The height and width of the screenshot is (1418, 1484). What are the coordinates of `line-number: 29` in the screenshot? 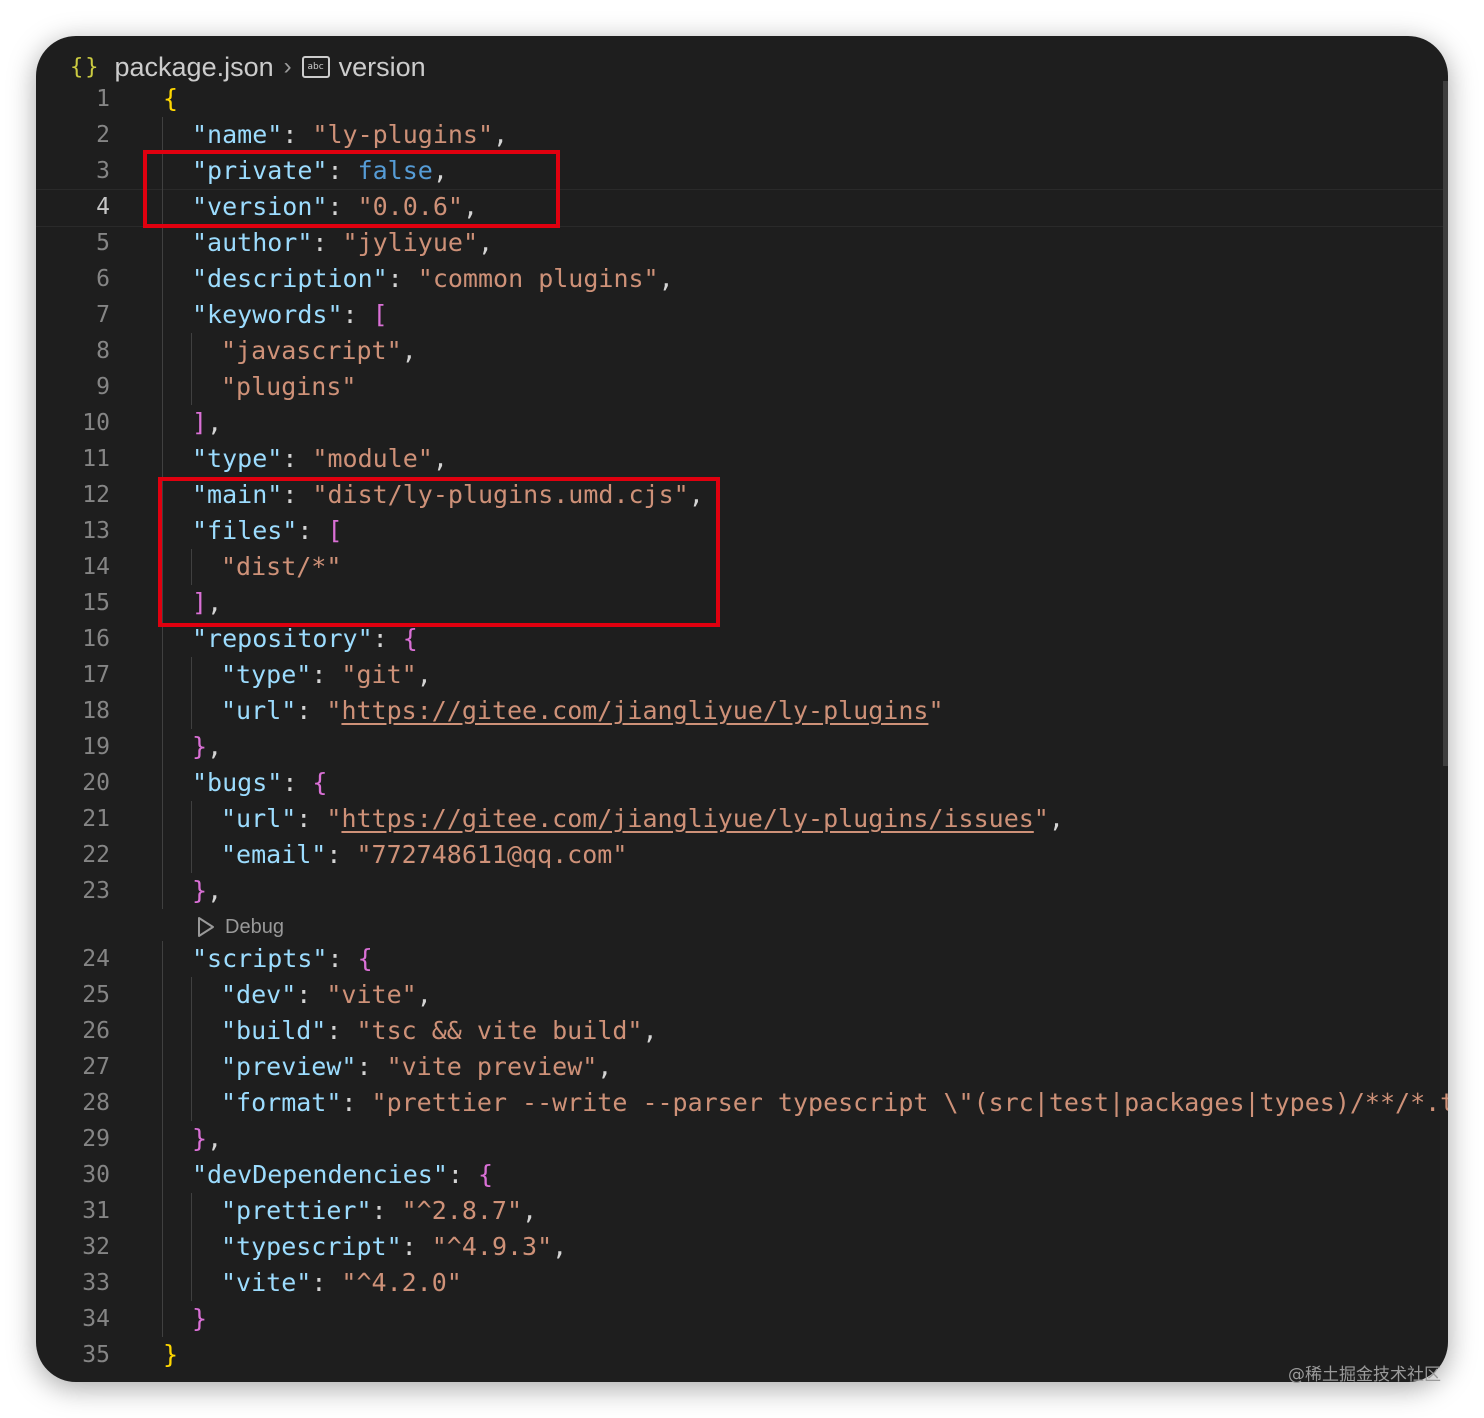 It's located at (96, 1139).